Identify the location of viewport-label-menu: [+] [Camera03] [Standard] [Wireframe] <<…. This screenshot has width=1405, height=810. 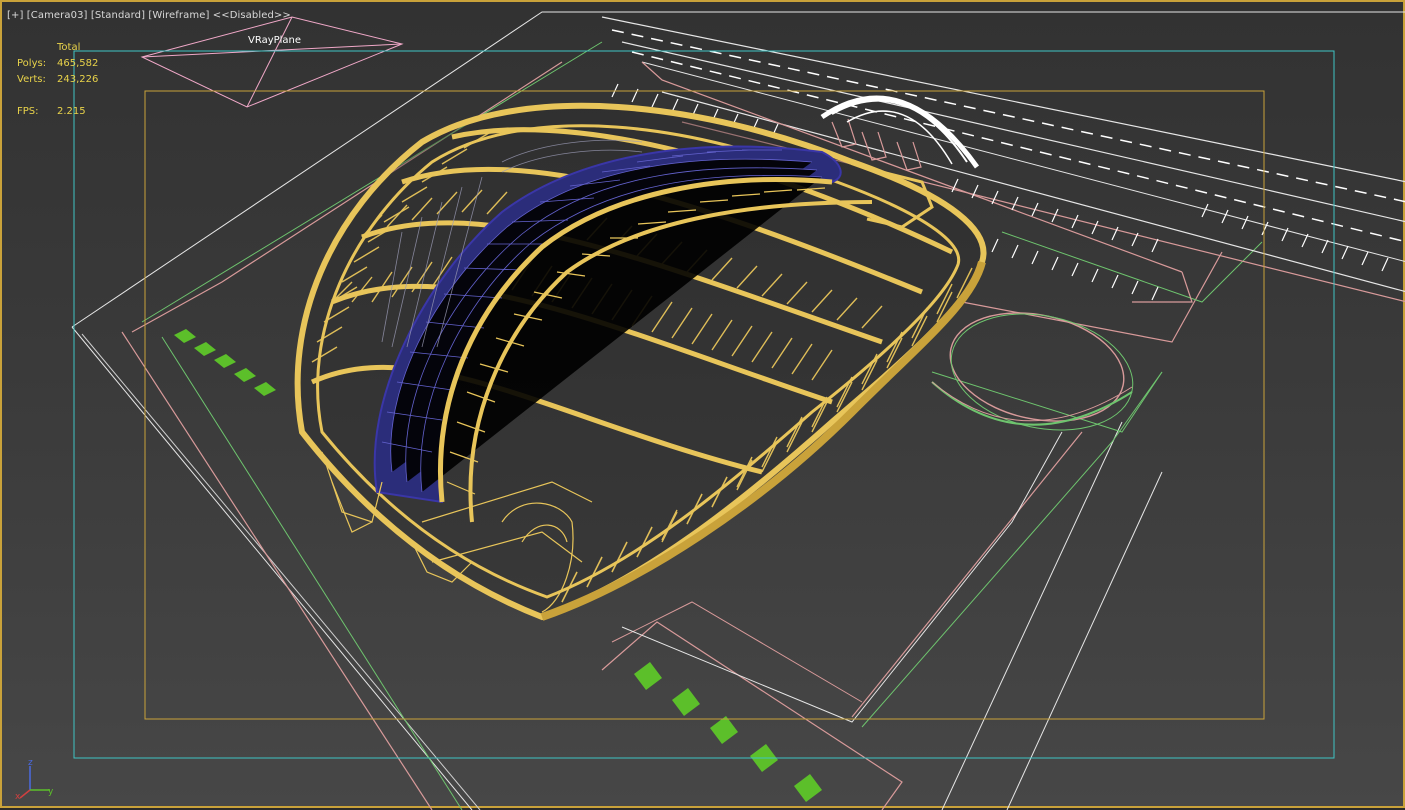
(149, 15).